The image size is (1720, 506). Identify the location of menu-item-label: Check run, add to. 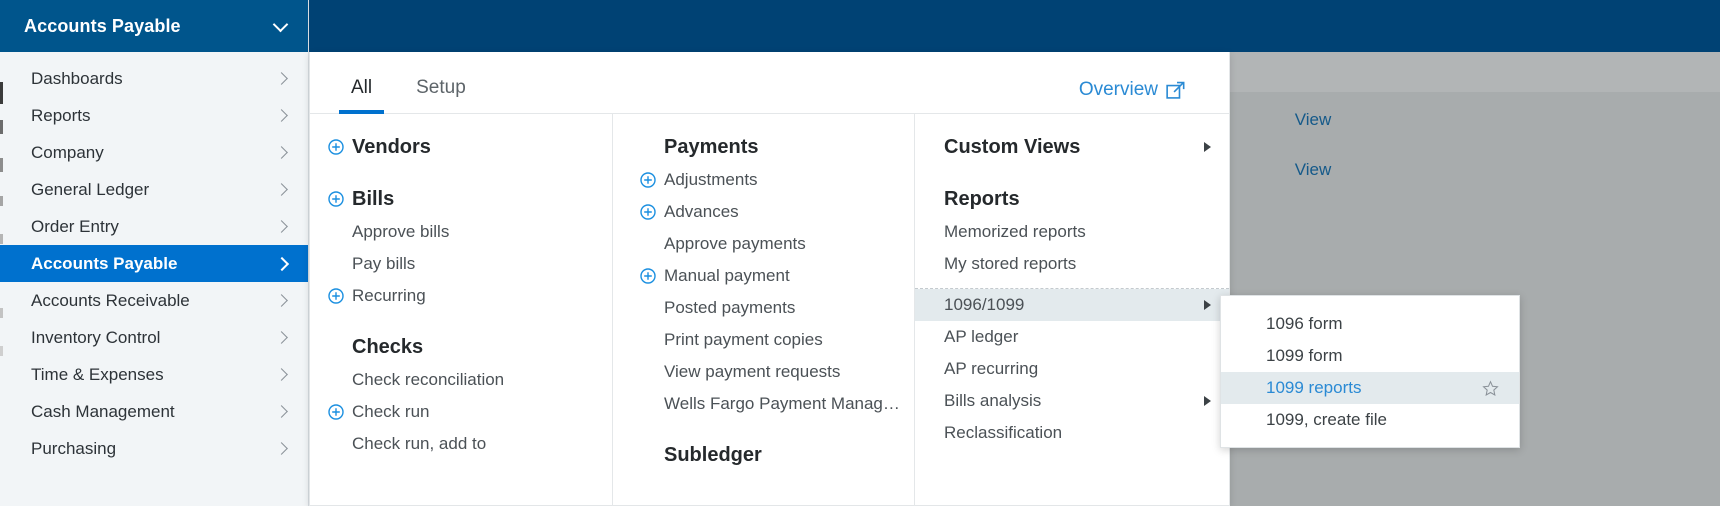
(419, 443).